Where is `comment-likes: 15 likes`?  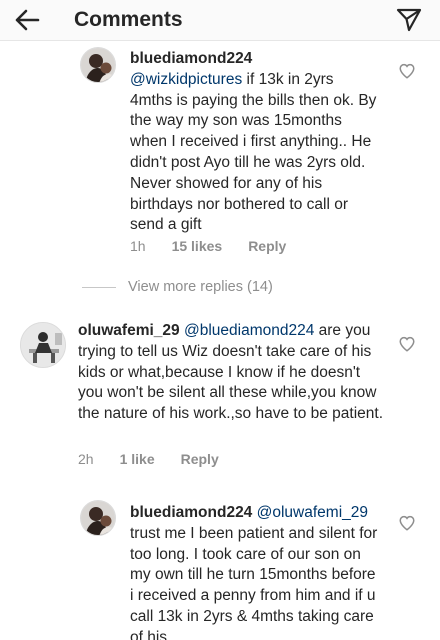 comment-likes: 15 likes is located at coordinates (197, 246).